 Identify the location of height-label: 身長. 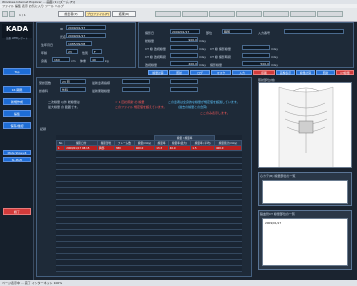
(44, 61).